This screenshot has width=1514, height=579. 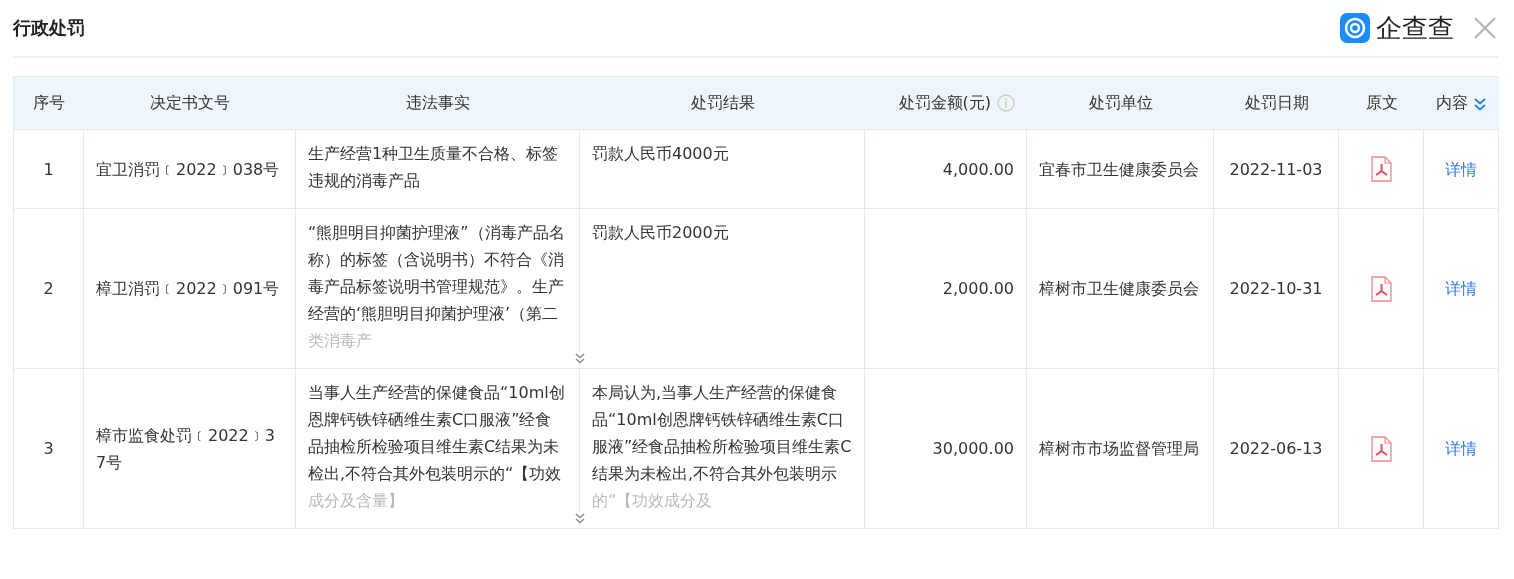 I want to click on table-cell-text: “熊胆明目抑菌护理液”（消毒产品名称）的标签（含说明书）不符合《消毒产品标签说明书管理规范》。生产经营的‘熊胆明目抑菌护理液’（第二类消毒产, so click(x=437, y=287).